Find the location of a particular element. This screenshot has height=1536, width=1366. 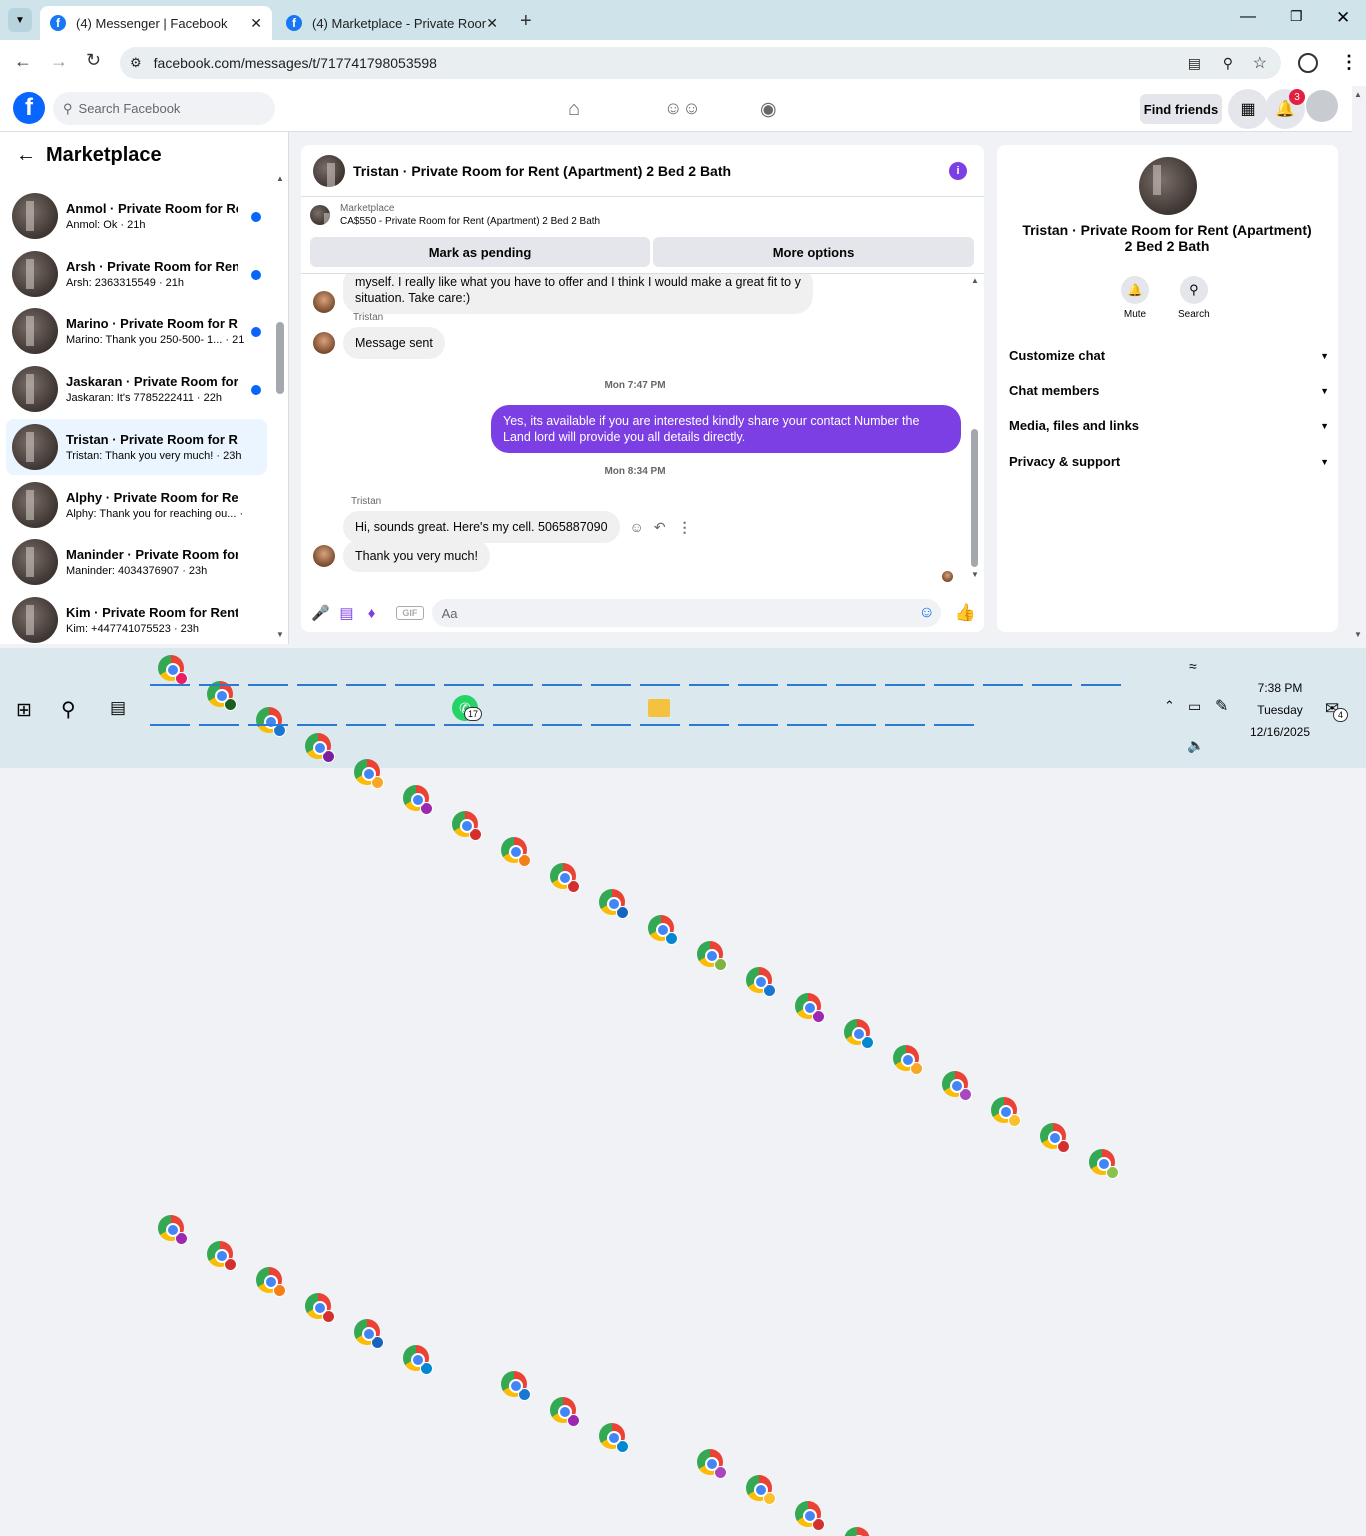

reply-icon: ↶ is located at coordinates (660, 527).